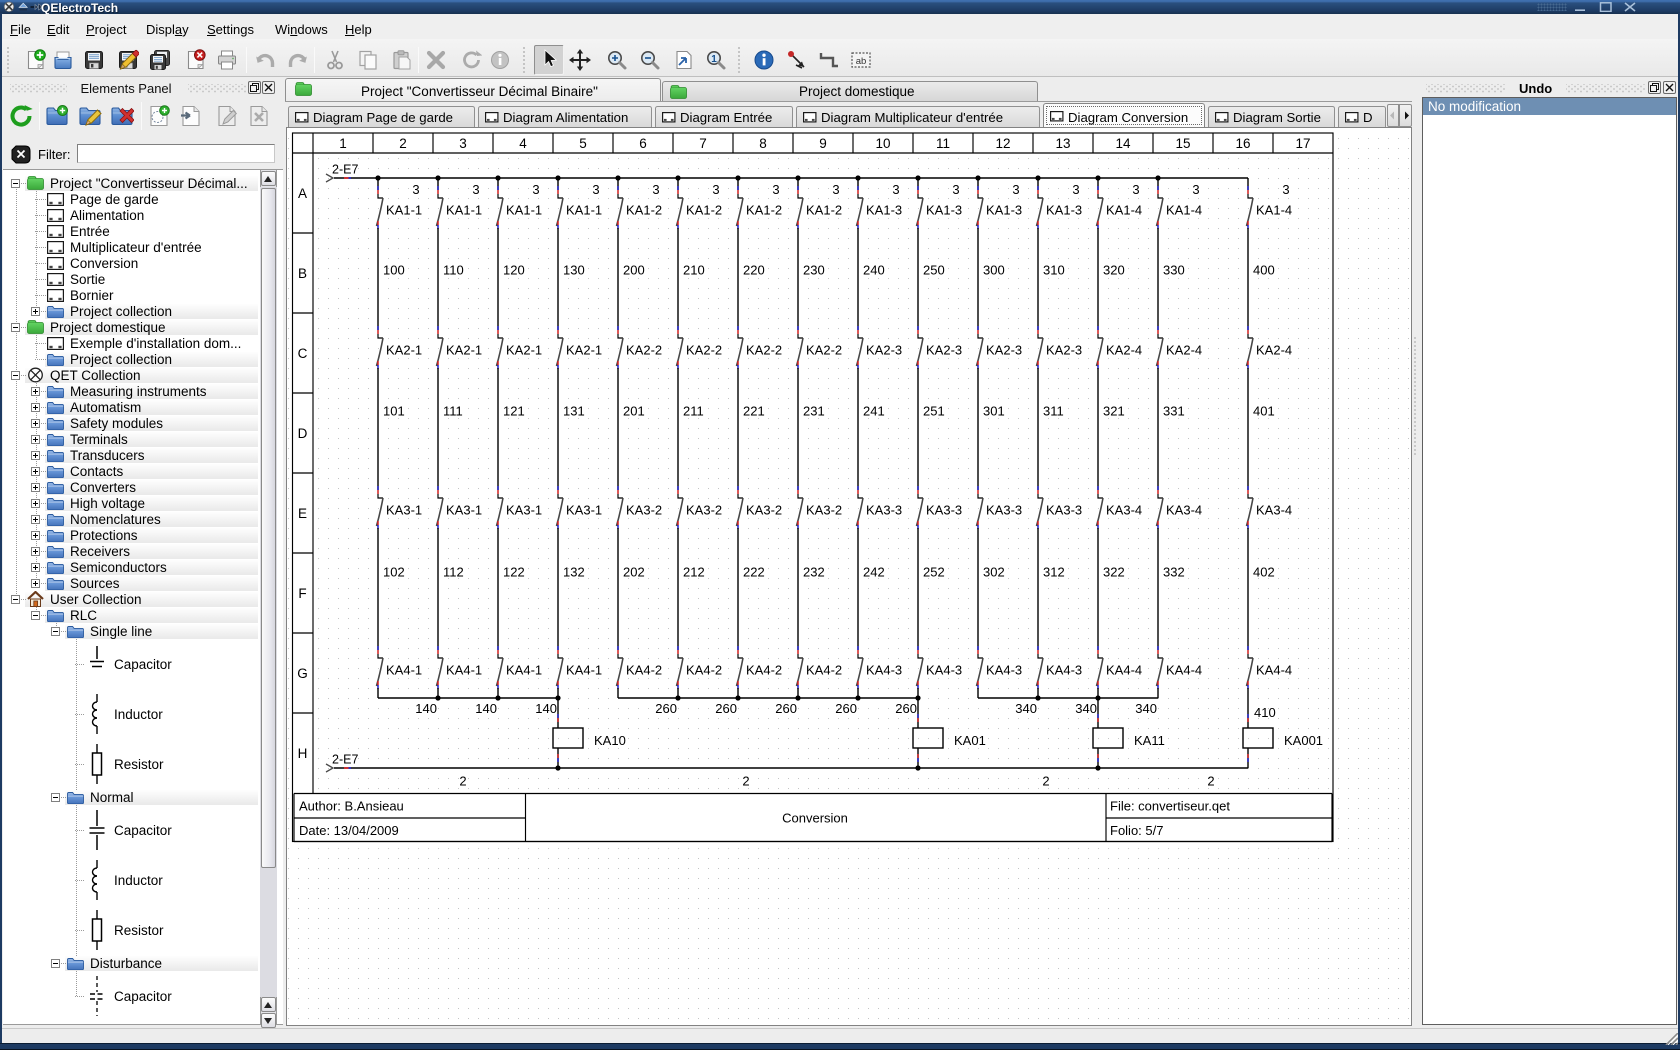  Describe the element at coordinates (1114, 270) in the screenshot. I see `svg-text: 320` at that location.